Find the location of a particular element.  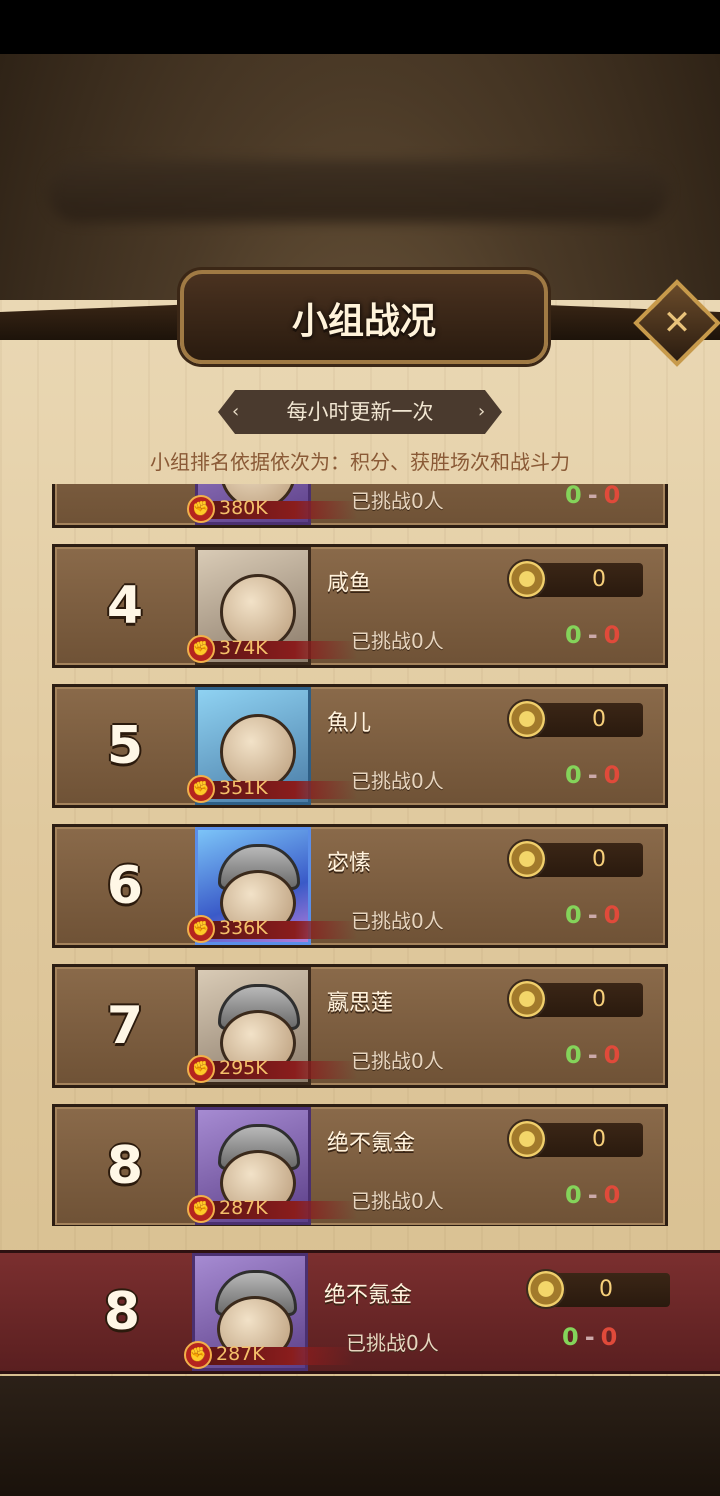

title-banner: 小组战况 is located at coordinates (360, 313).